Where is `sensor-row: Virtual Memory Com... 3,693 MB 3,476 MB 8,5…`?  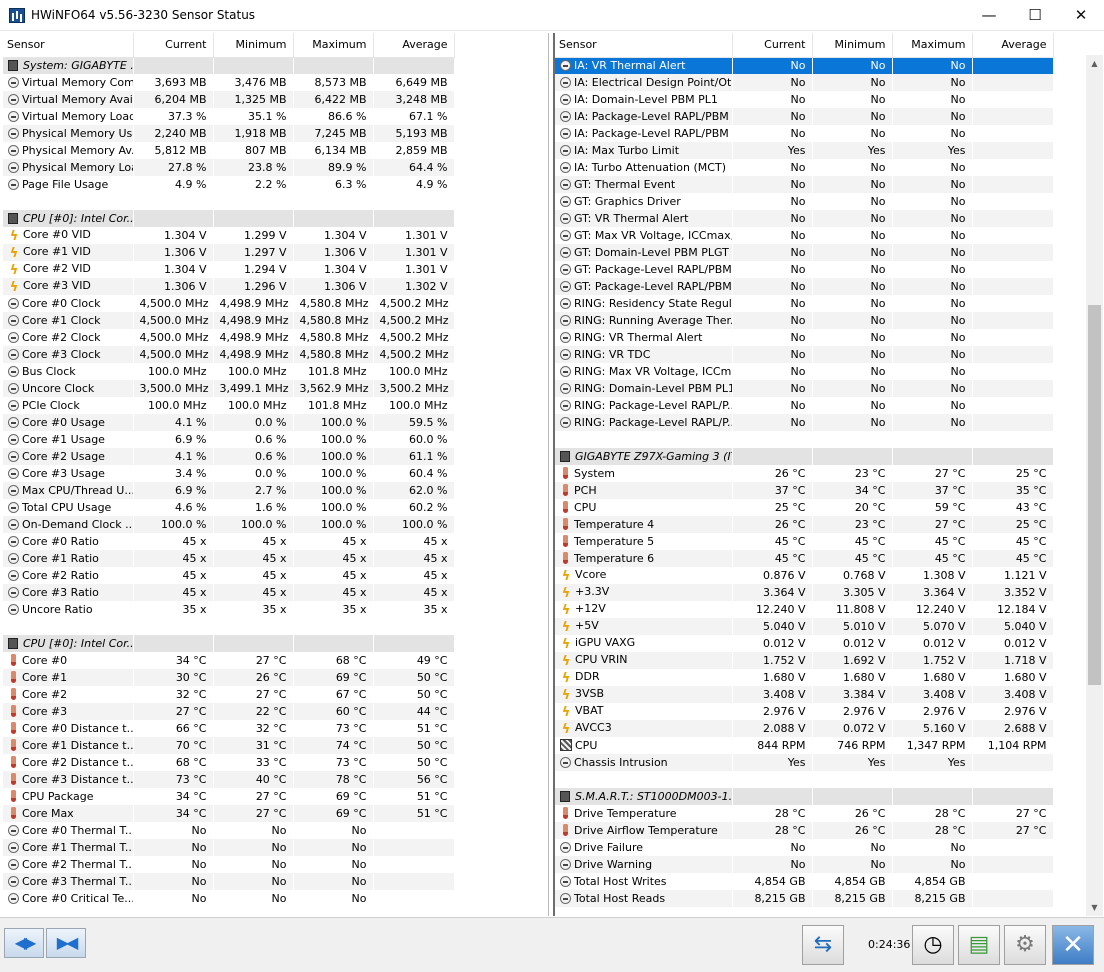 sensor-row: Virtual Memory Com... 3,693 MB 3,476 MB 8,5… is located at coordinates (229, 82).